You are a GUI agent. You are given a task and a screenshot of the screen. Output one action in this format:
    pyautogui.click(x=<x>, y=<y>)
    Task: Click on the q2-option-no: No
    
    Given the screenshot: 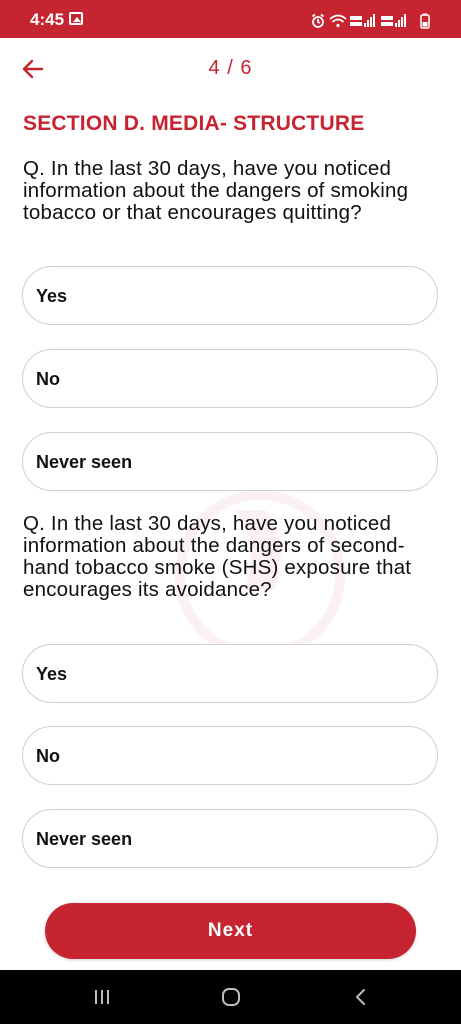 What is the action you would take?
    pyautogui.click(x=230, y=755)
    